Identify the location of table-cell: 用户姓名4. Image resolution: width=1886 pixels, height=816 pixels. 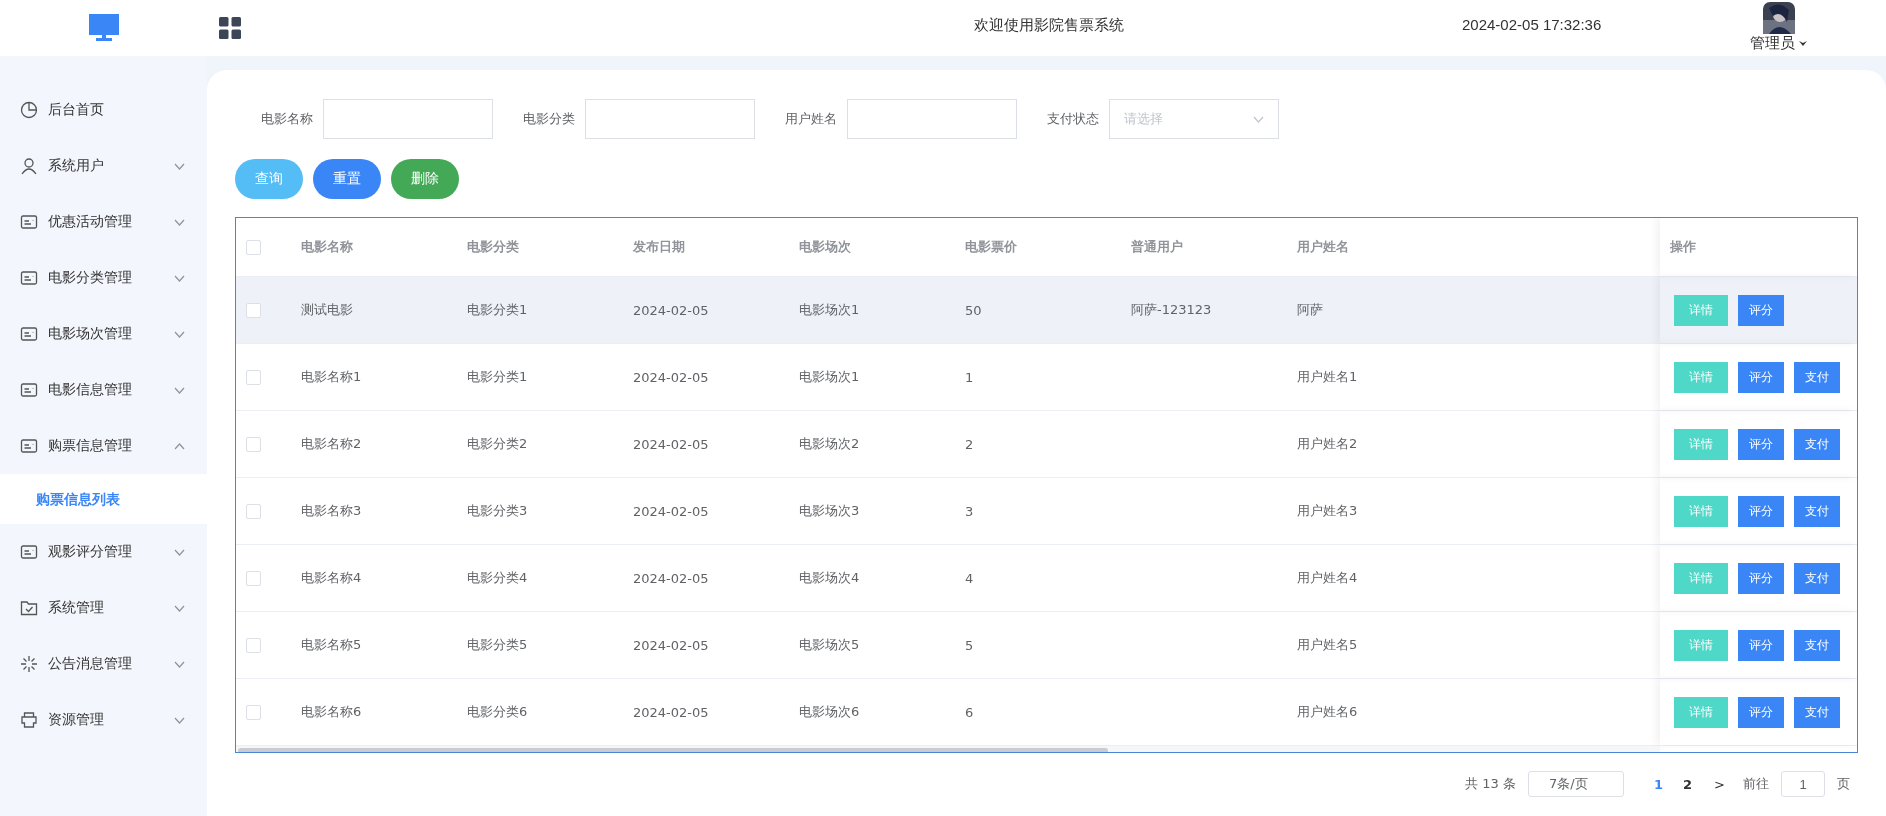
(1327, 577).